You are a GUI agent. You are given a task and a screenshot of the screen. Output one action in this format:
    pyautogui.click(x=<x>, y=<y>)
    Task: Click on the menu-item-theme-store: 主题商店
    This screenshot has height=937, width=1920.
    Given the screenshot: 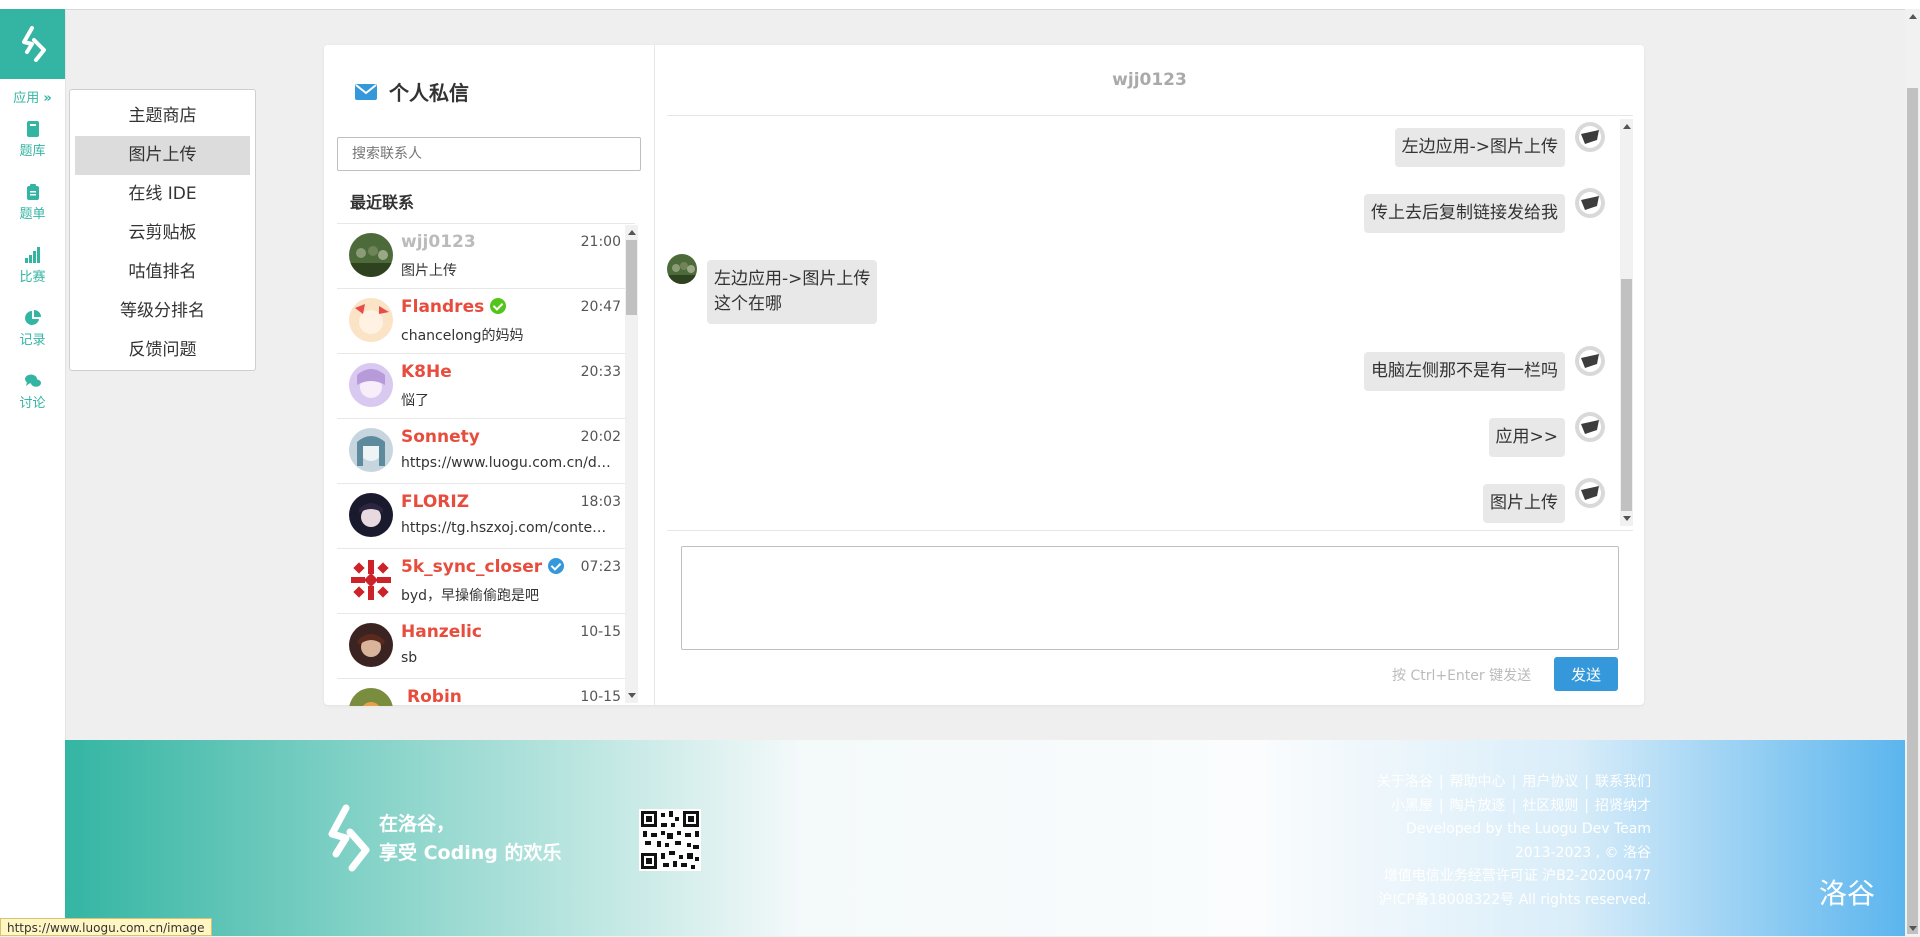 What is the action you would take?
    pyautogui.click(x=162, y=116)
    